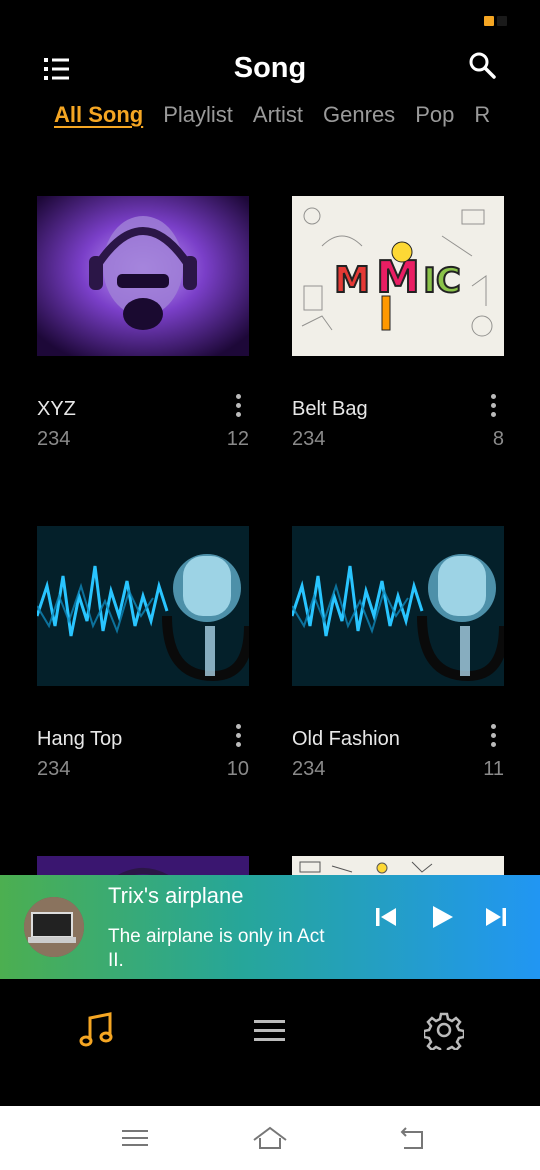  What do you see at coordinates (270, 1030) in the screenshot?
I see `hamburger-menu-icon` at bounding box center [270, 1030].